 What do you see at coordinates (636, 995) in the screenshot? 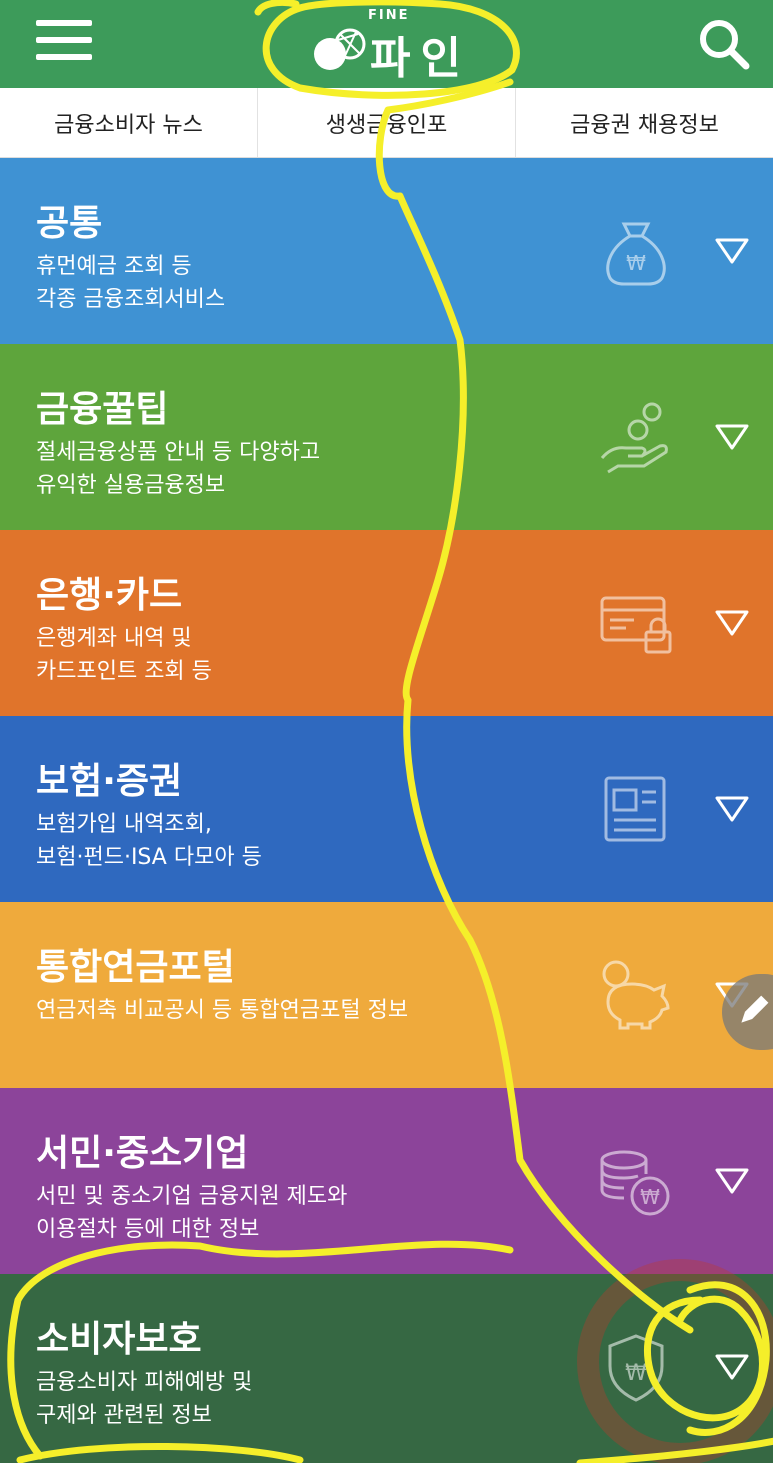
I see `piggy-bank-icon` at bounding box center [636, 995].